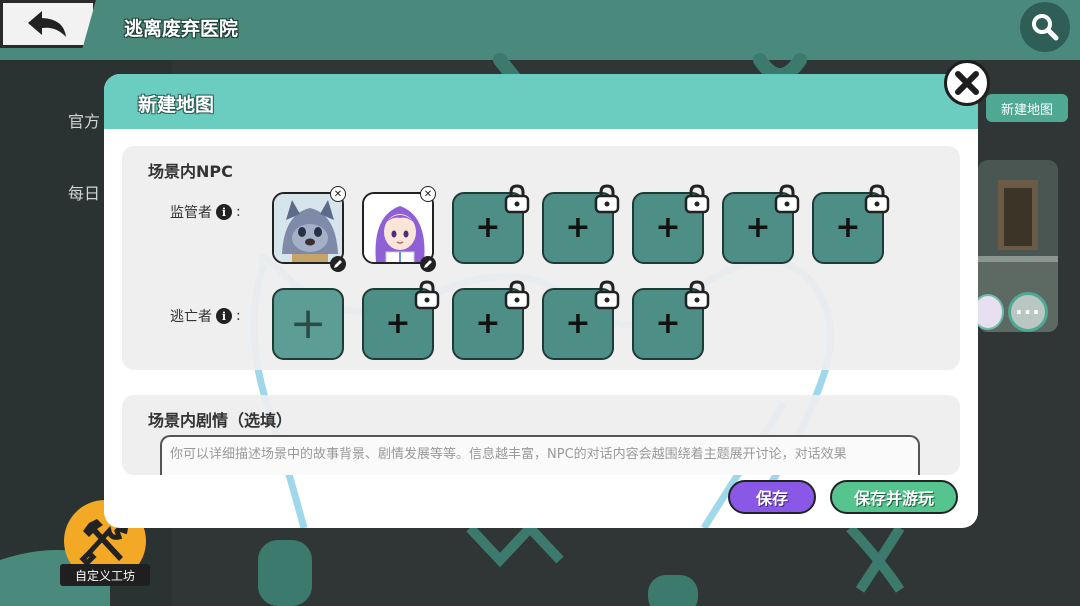 The image size is (1080, 606). I want to click on search-icon, so click(1045, 27).